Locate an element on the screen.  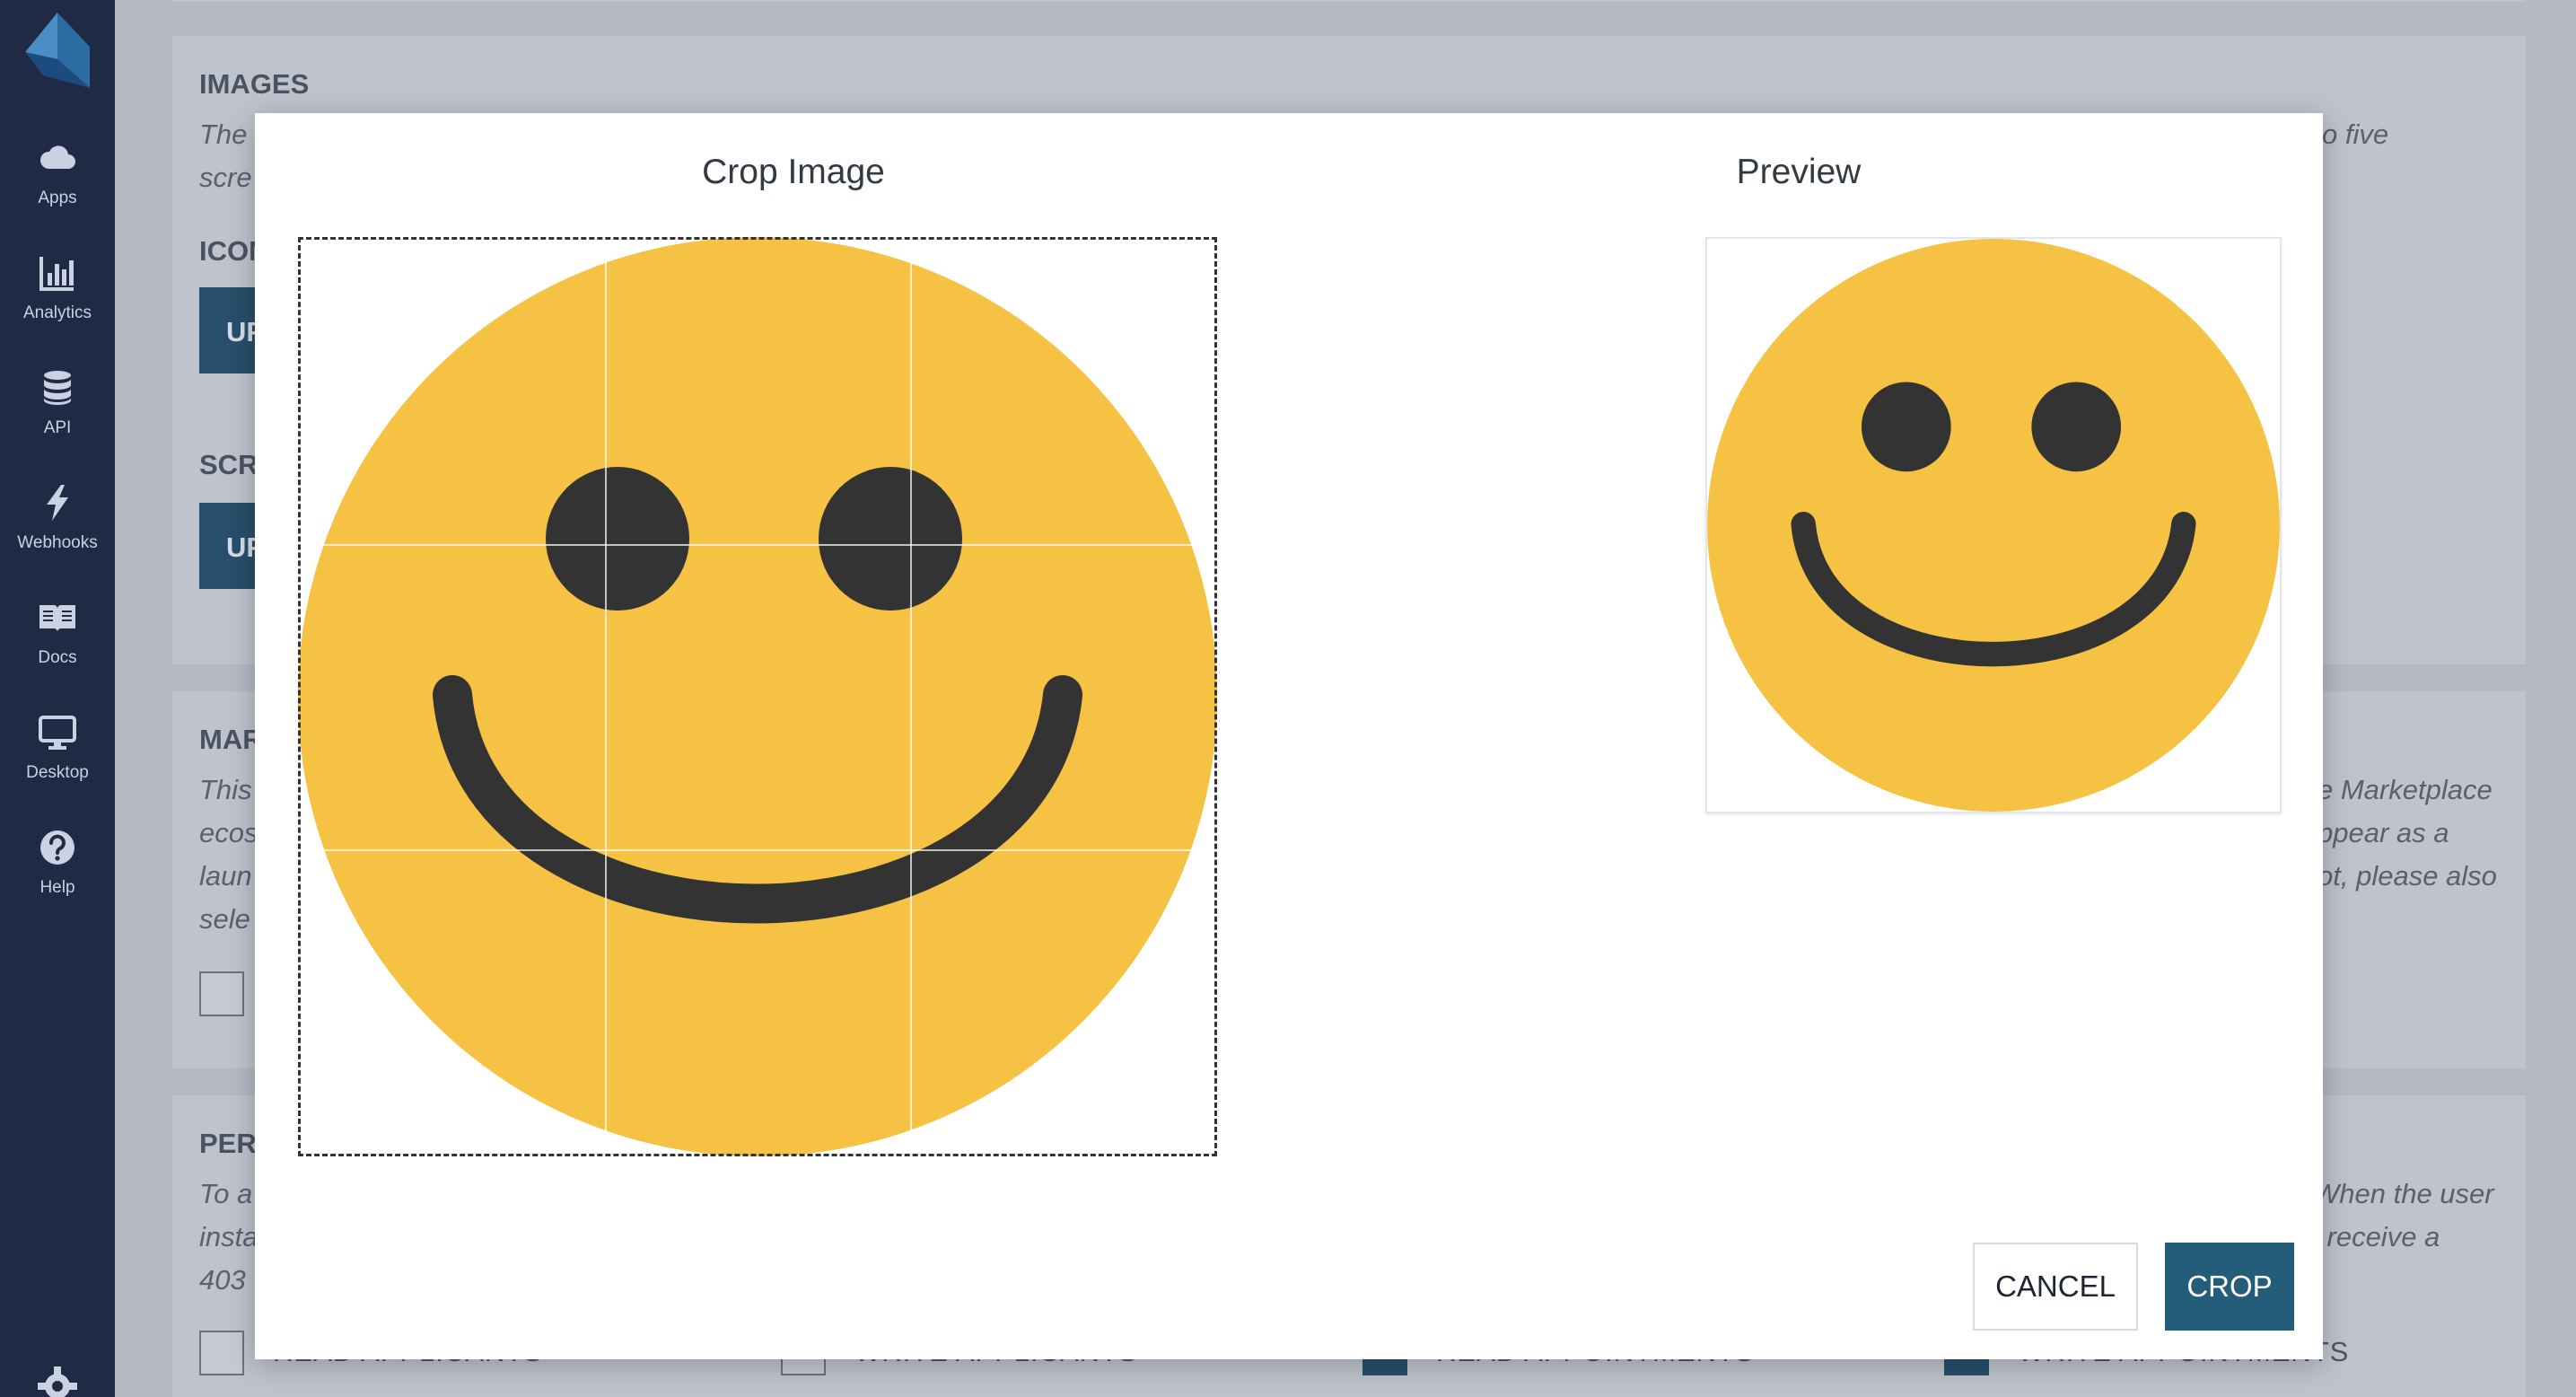
section-description: insta is located at coordinates (228, 1236).